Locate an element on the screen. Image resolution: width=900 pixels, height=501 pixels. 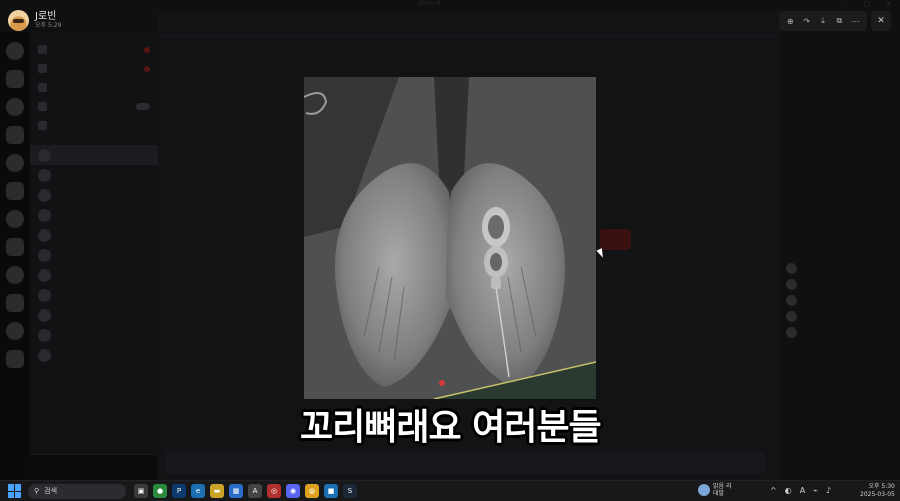
font-icon: A is located at coordinates (802, 490).